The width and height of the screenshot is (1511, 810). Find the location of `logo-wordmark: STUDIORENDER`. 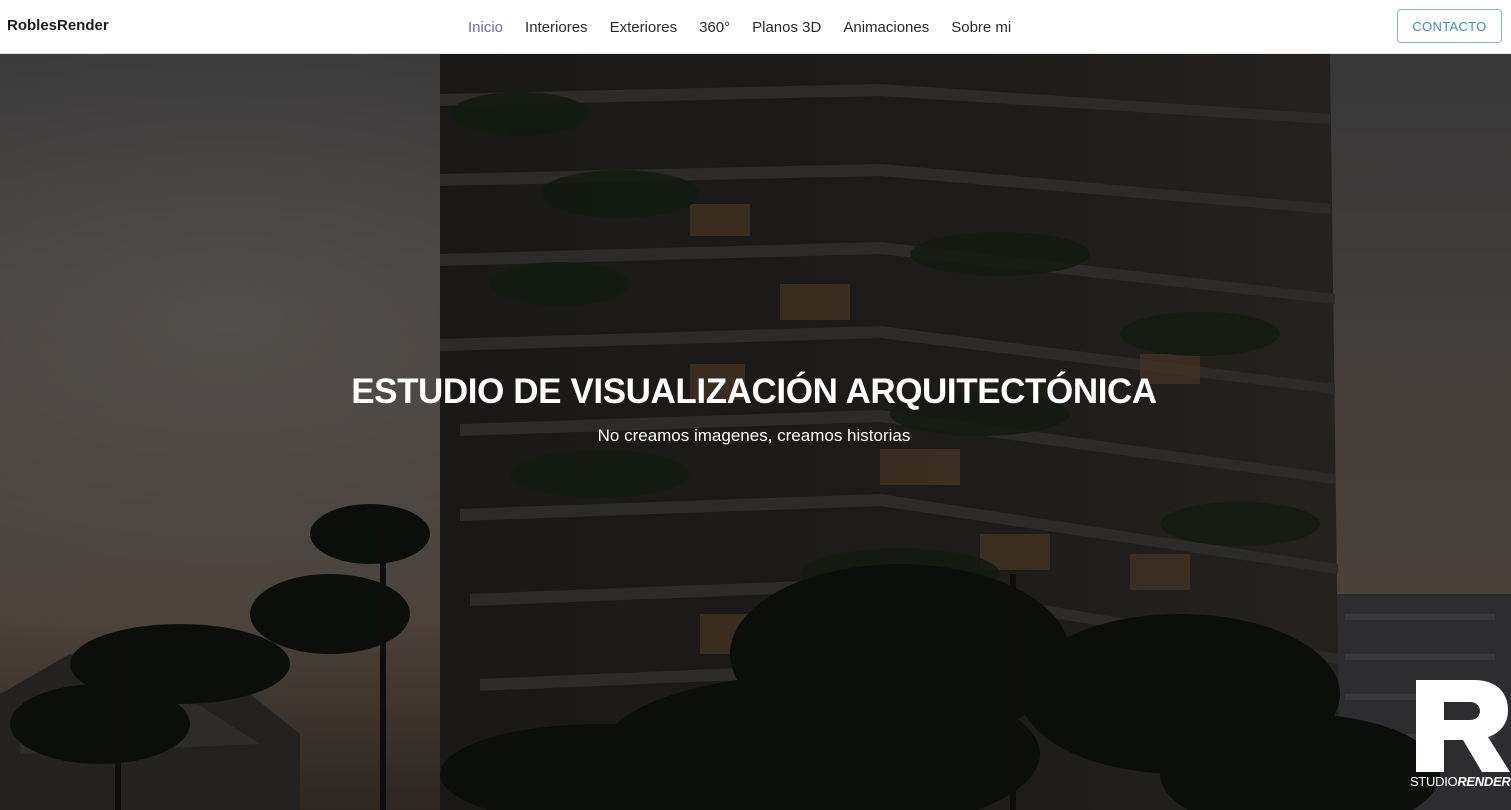

logo-wordmark: STUDIORENDER is located at coordinates (1460, 781).